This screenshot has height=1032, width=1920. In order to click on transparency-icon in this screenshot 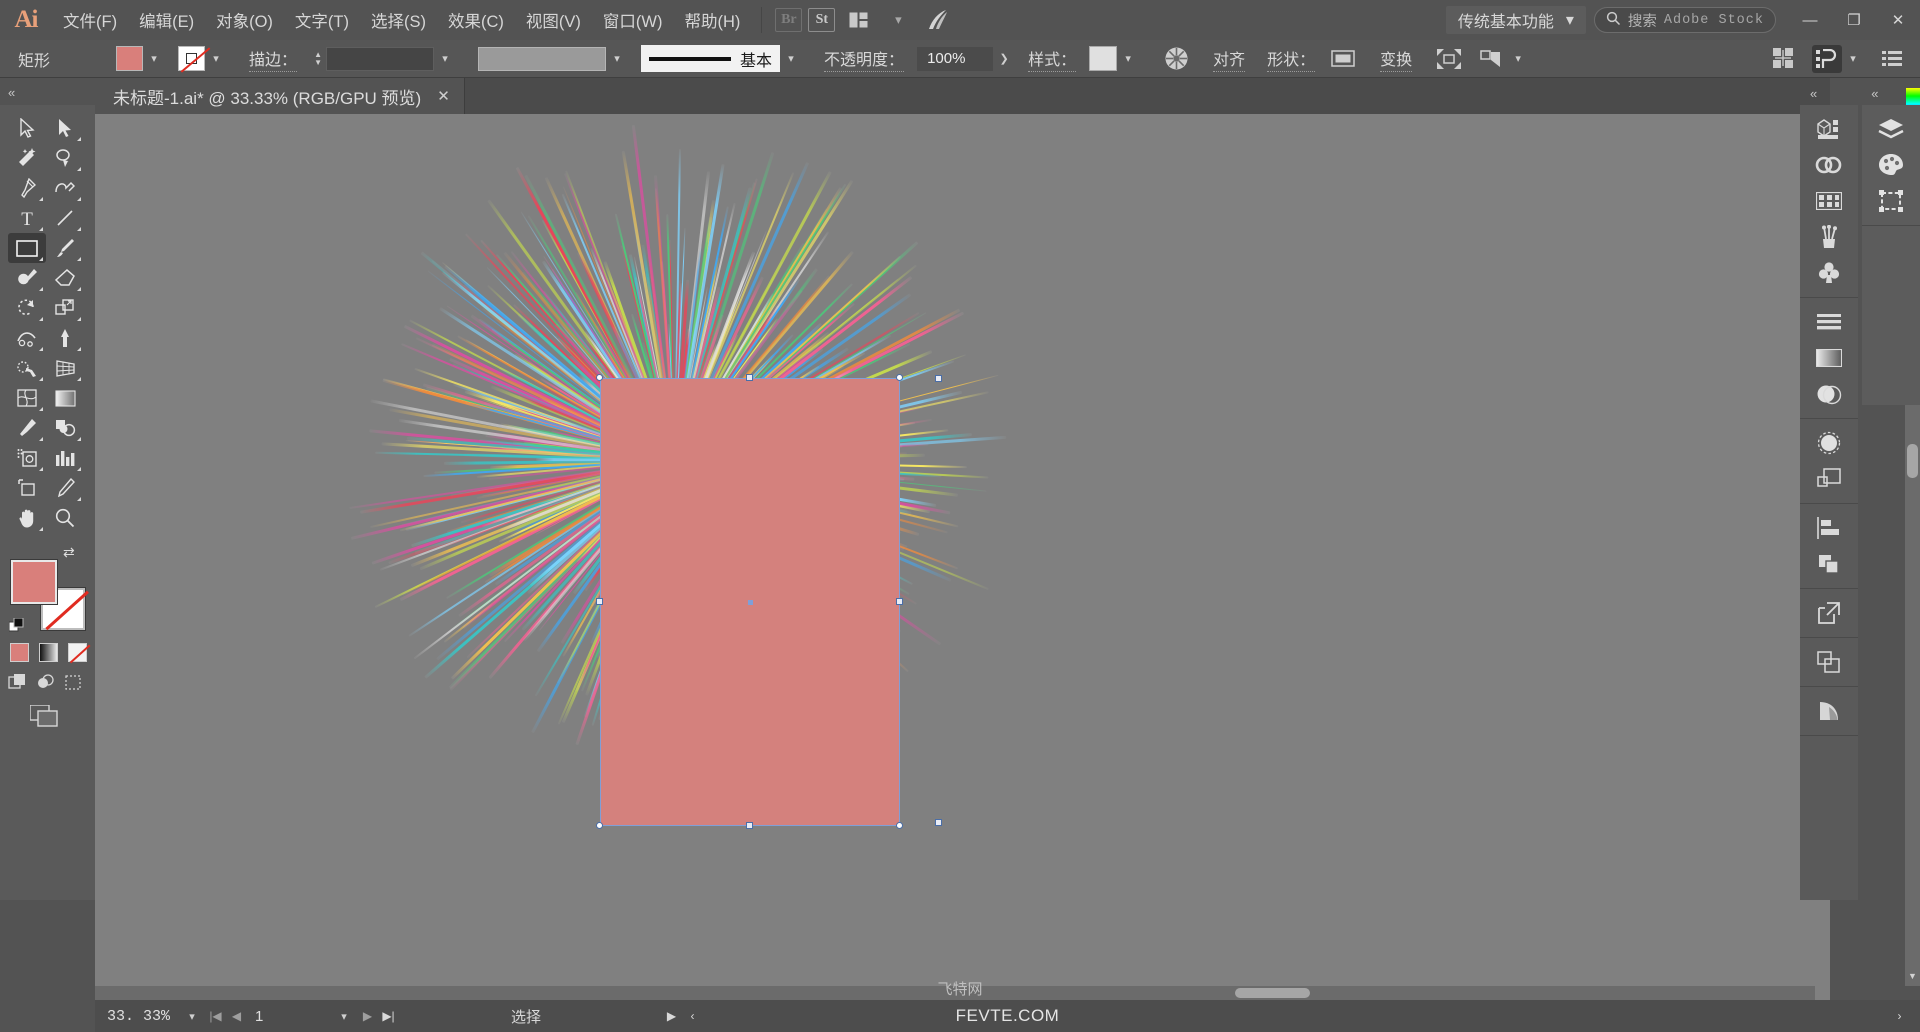, I will do `click(1829, 394)`.